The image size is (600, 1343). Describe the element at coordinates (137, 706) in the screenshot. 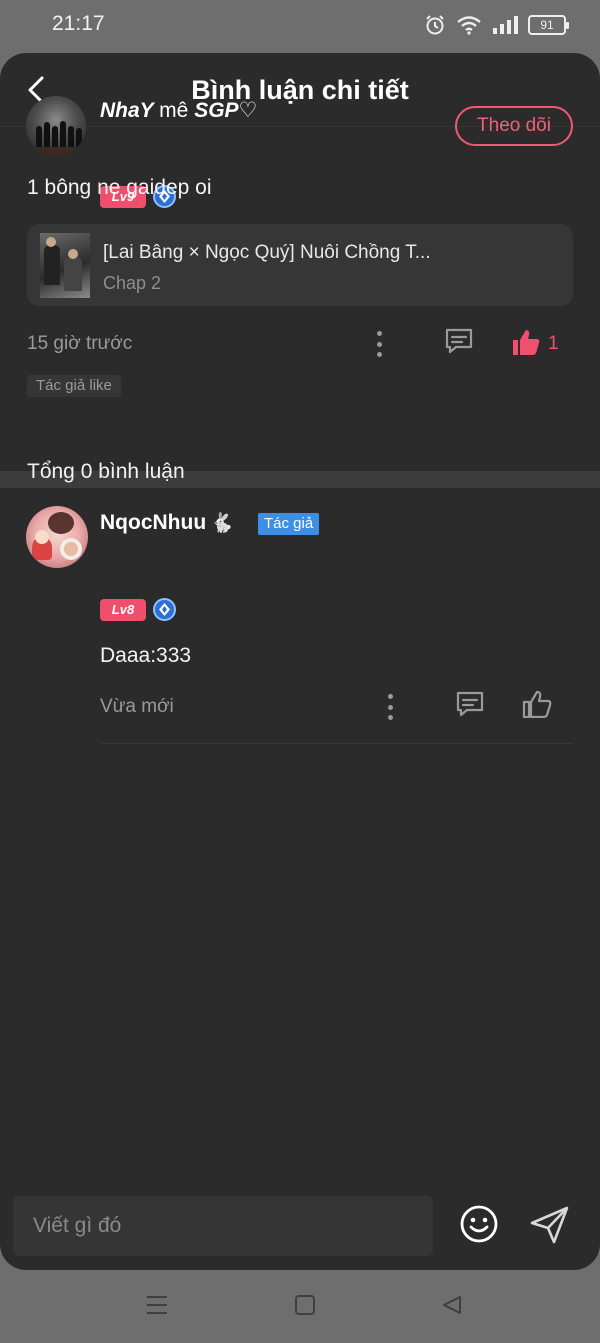

I see `reply-time: Vừa mới` at that location.